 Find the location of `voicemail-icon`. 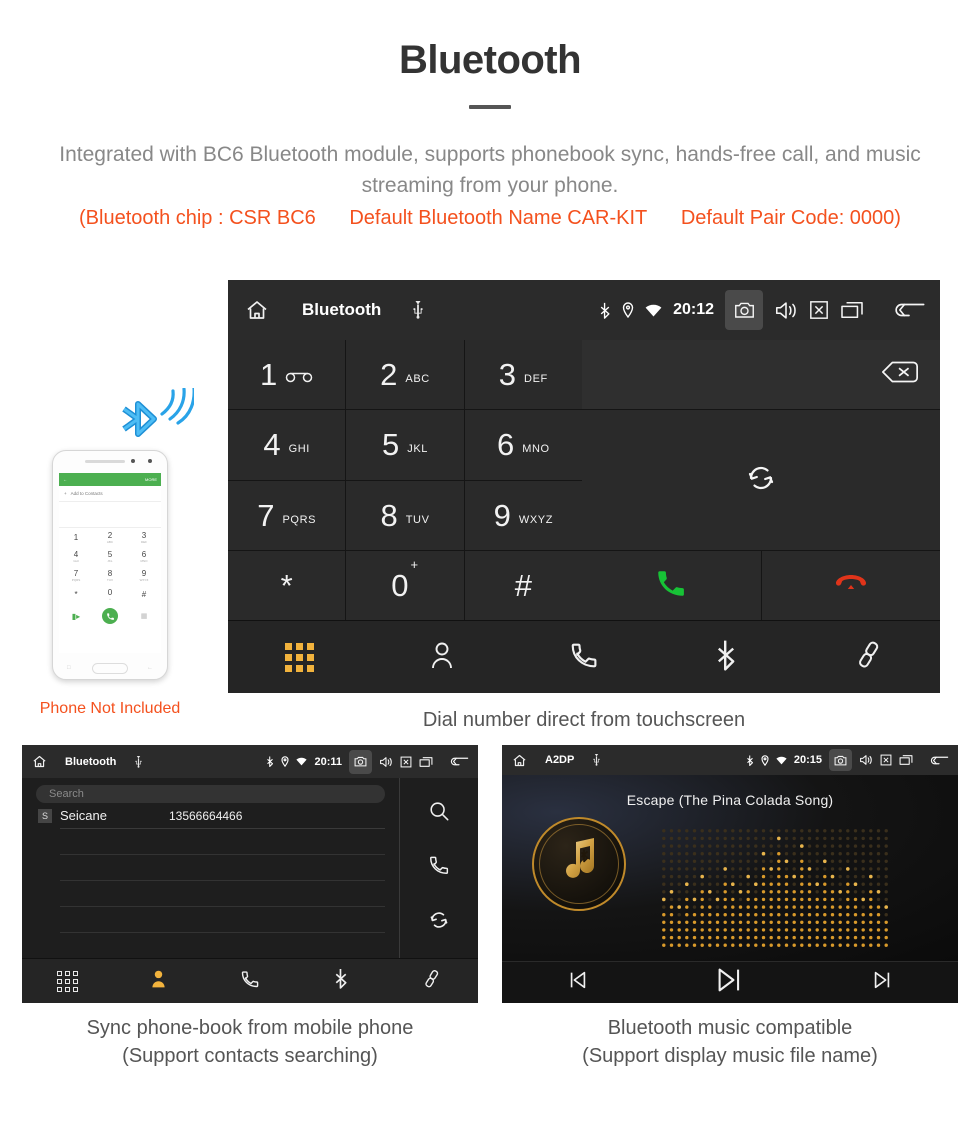

voicemail-icon is located at coordinates (299, 375).